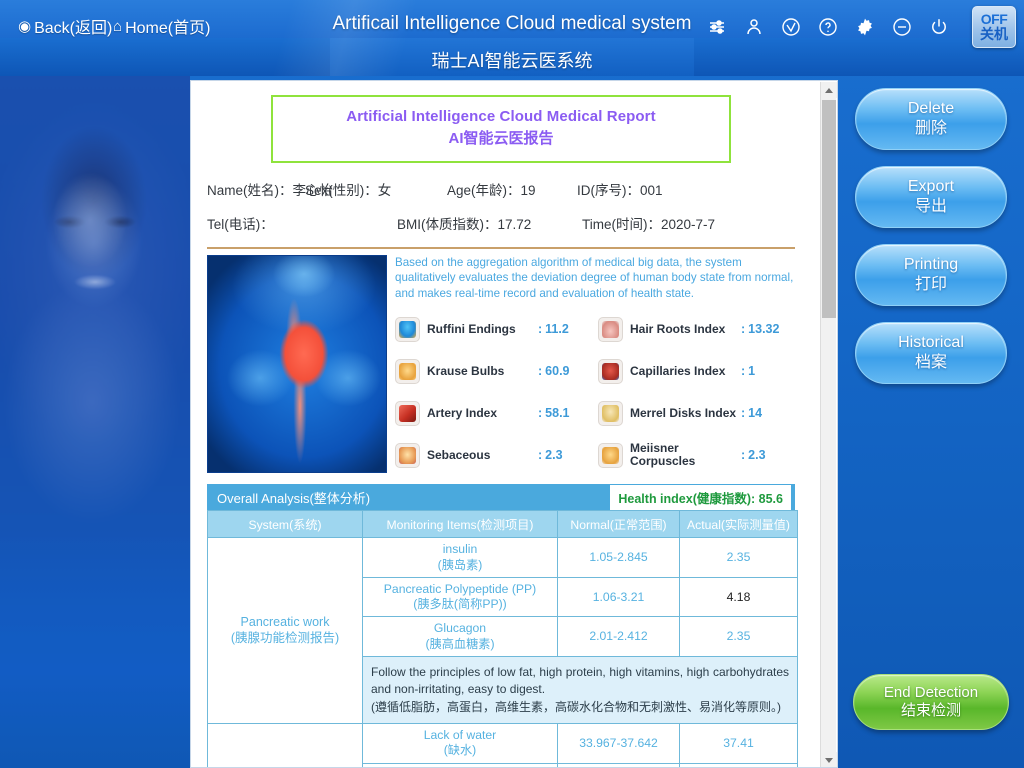 The image size is (1024, 768). I want to click on index-item: Meiisner Corpuscles:2.3, so click(696, 455).